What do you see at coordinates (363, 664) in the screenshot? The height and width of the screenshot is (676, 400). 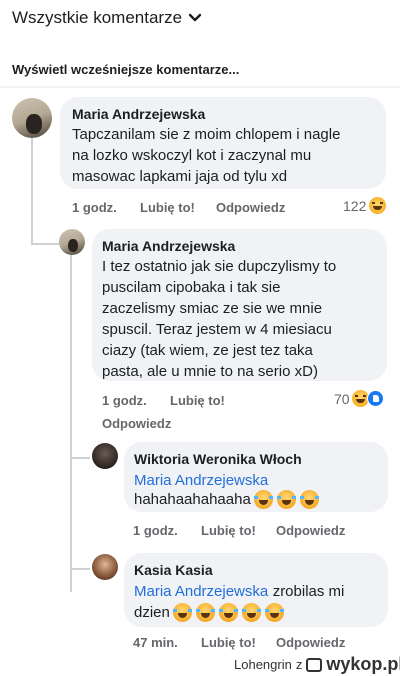 I see `watermark-site: wykop.pl` at bounding box center [363, 664].